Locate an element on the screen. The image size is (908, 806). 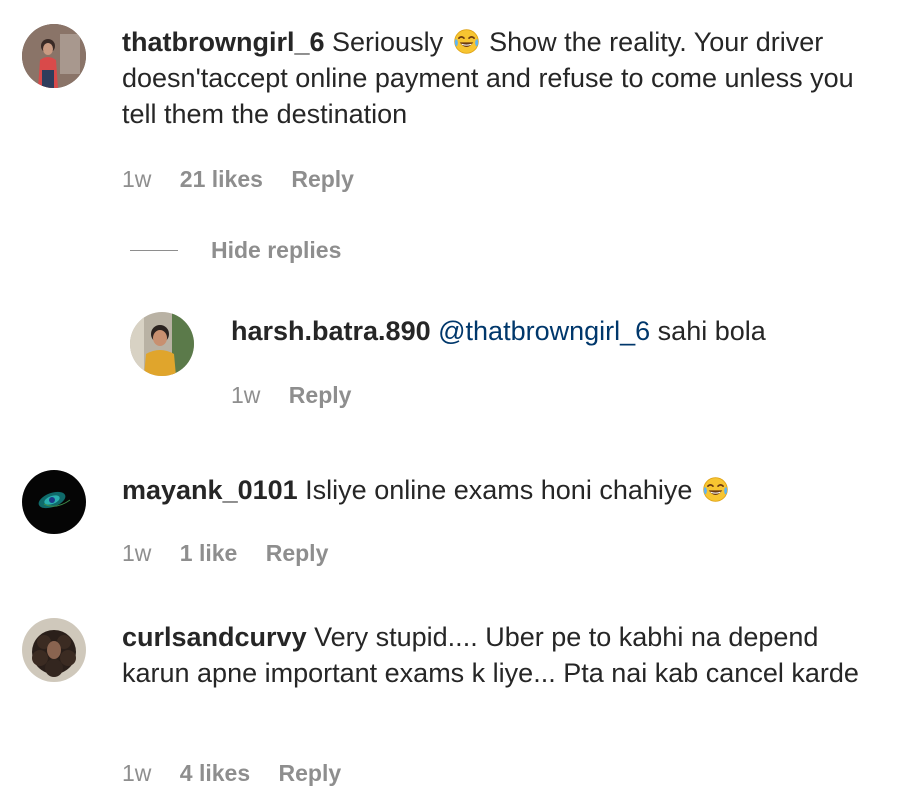
hide-replies-label: Hide replies is located at coordinates (276, 249).